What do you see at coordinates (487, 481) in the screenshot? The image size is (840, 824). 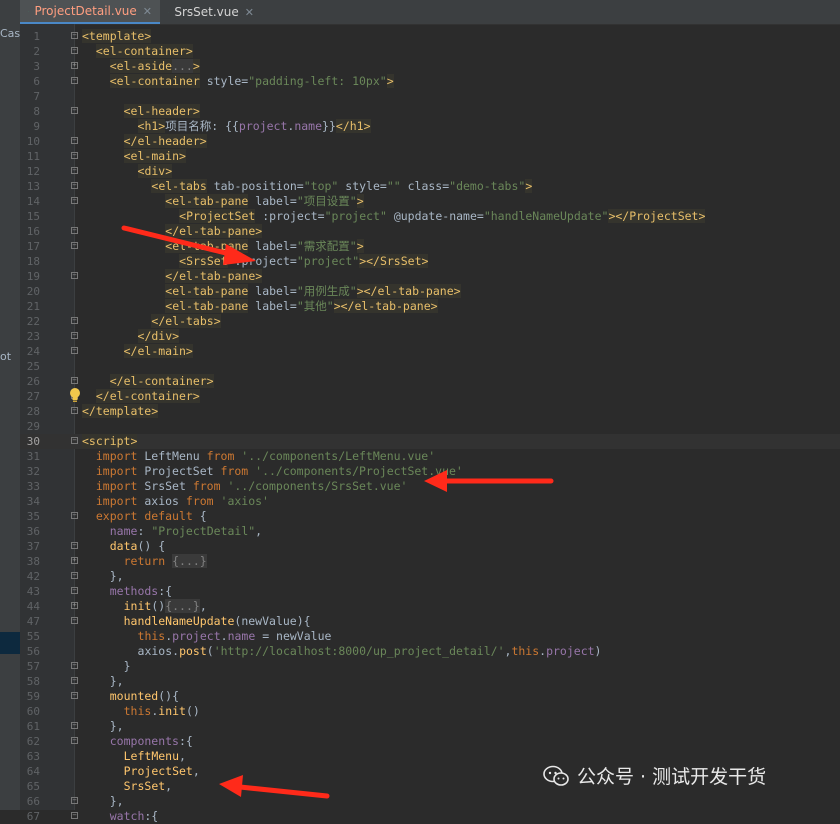 I see `arrow-to-srsset-import` at bounding box center [487, 481].